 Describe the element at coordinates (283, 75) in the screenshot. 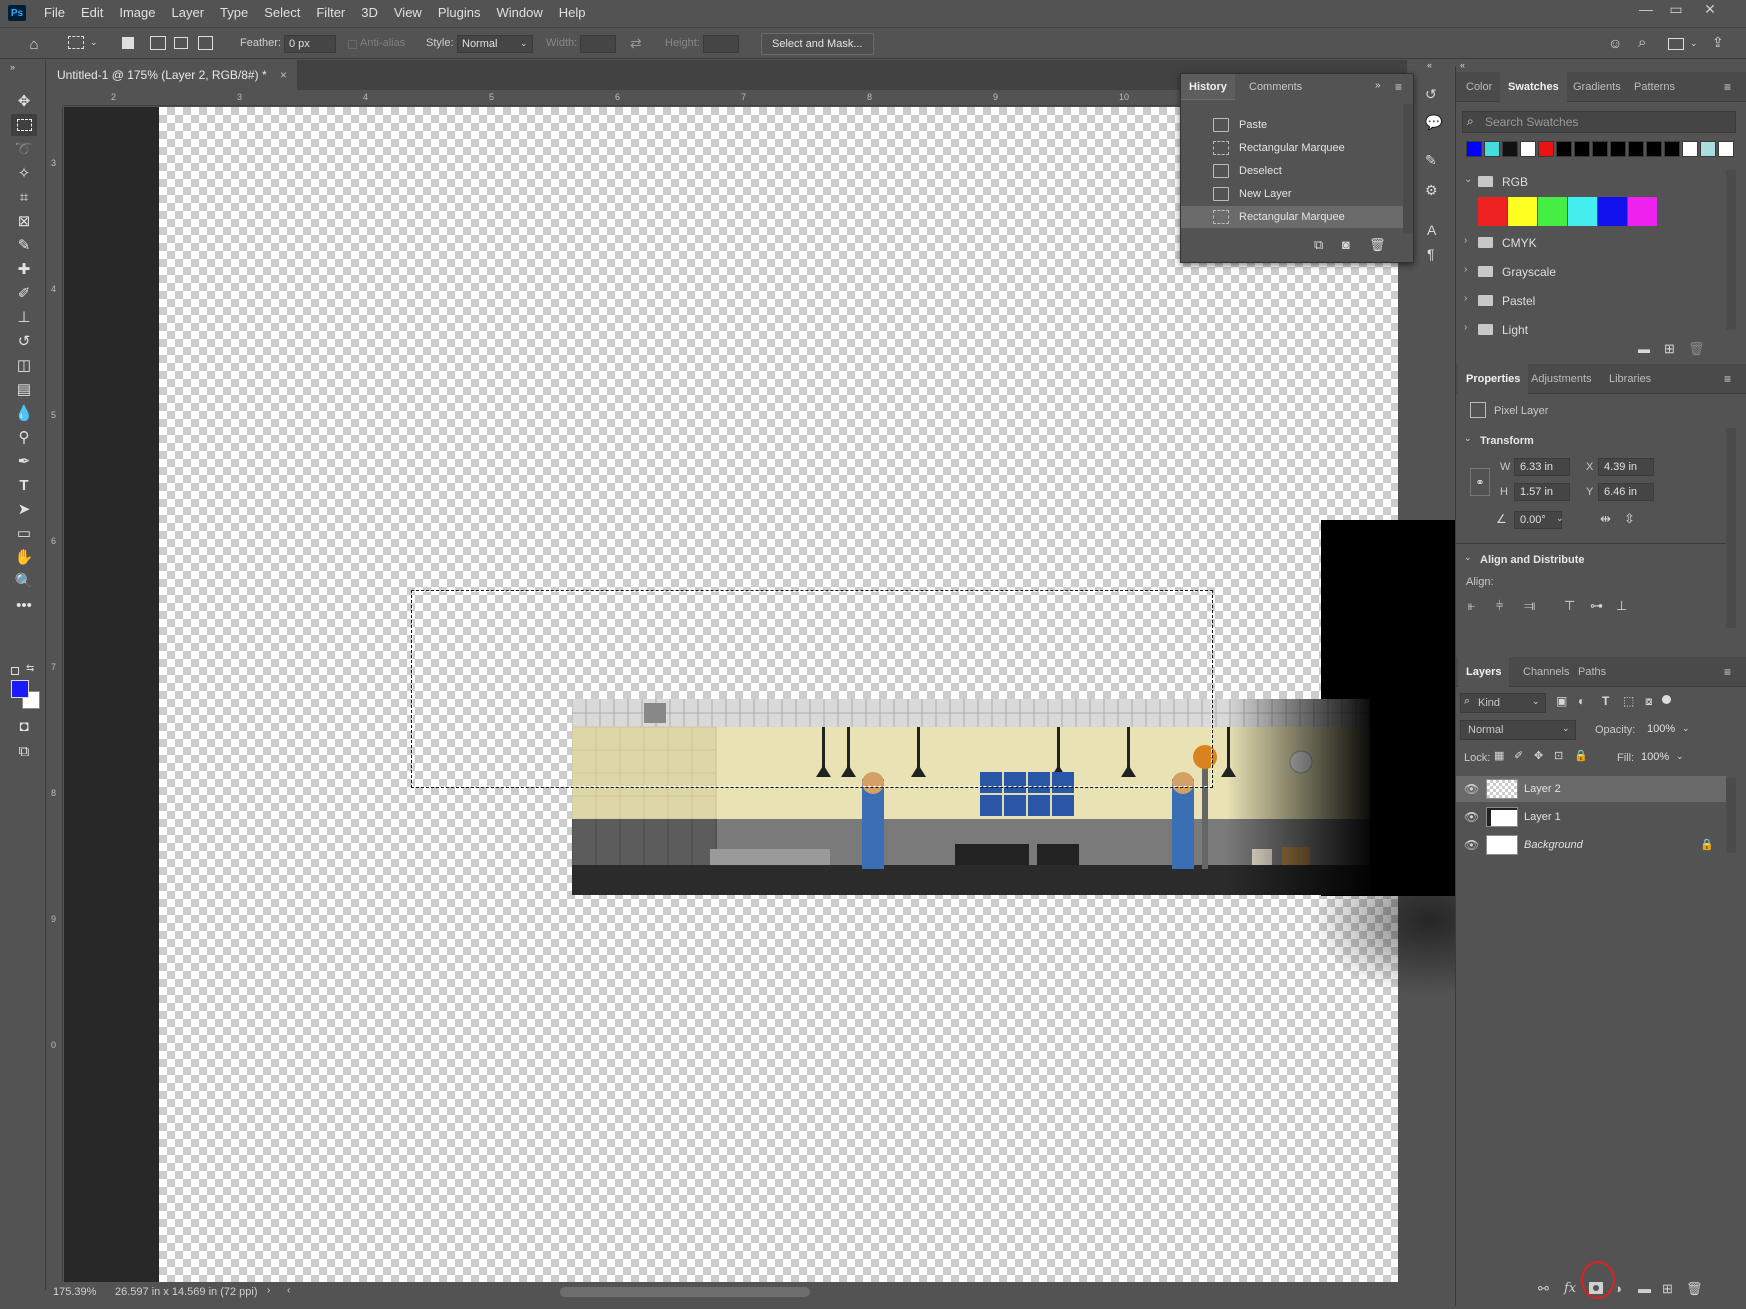

I see `close-tab-icon: ×` at that location.